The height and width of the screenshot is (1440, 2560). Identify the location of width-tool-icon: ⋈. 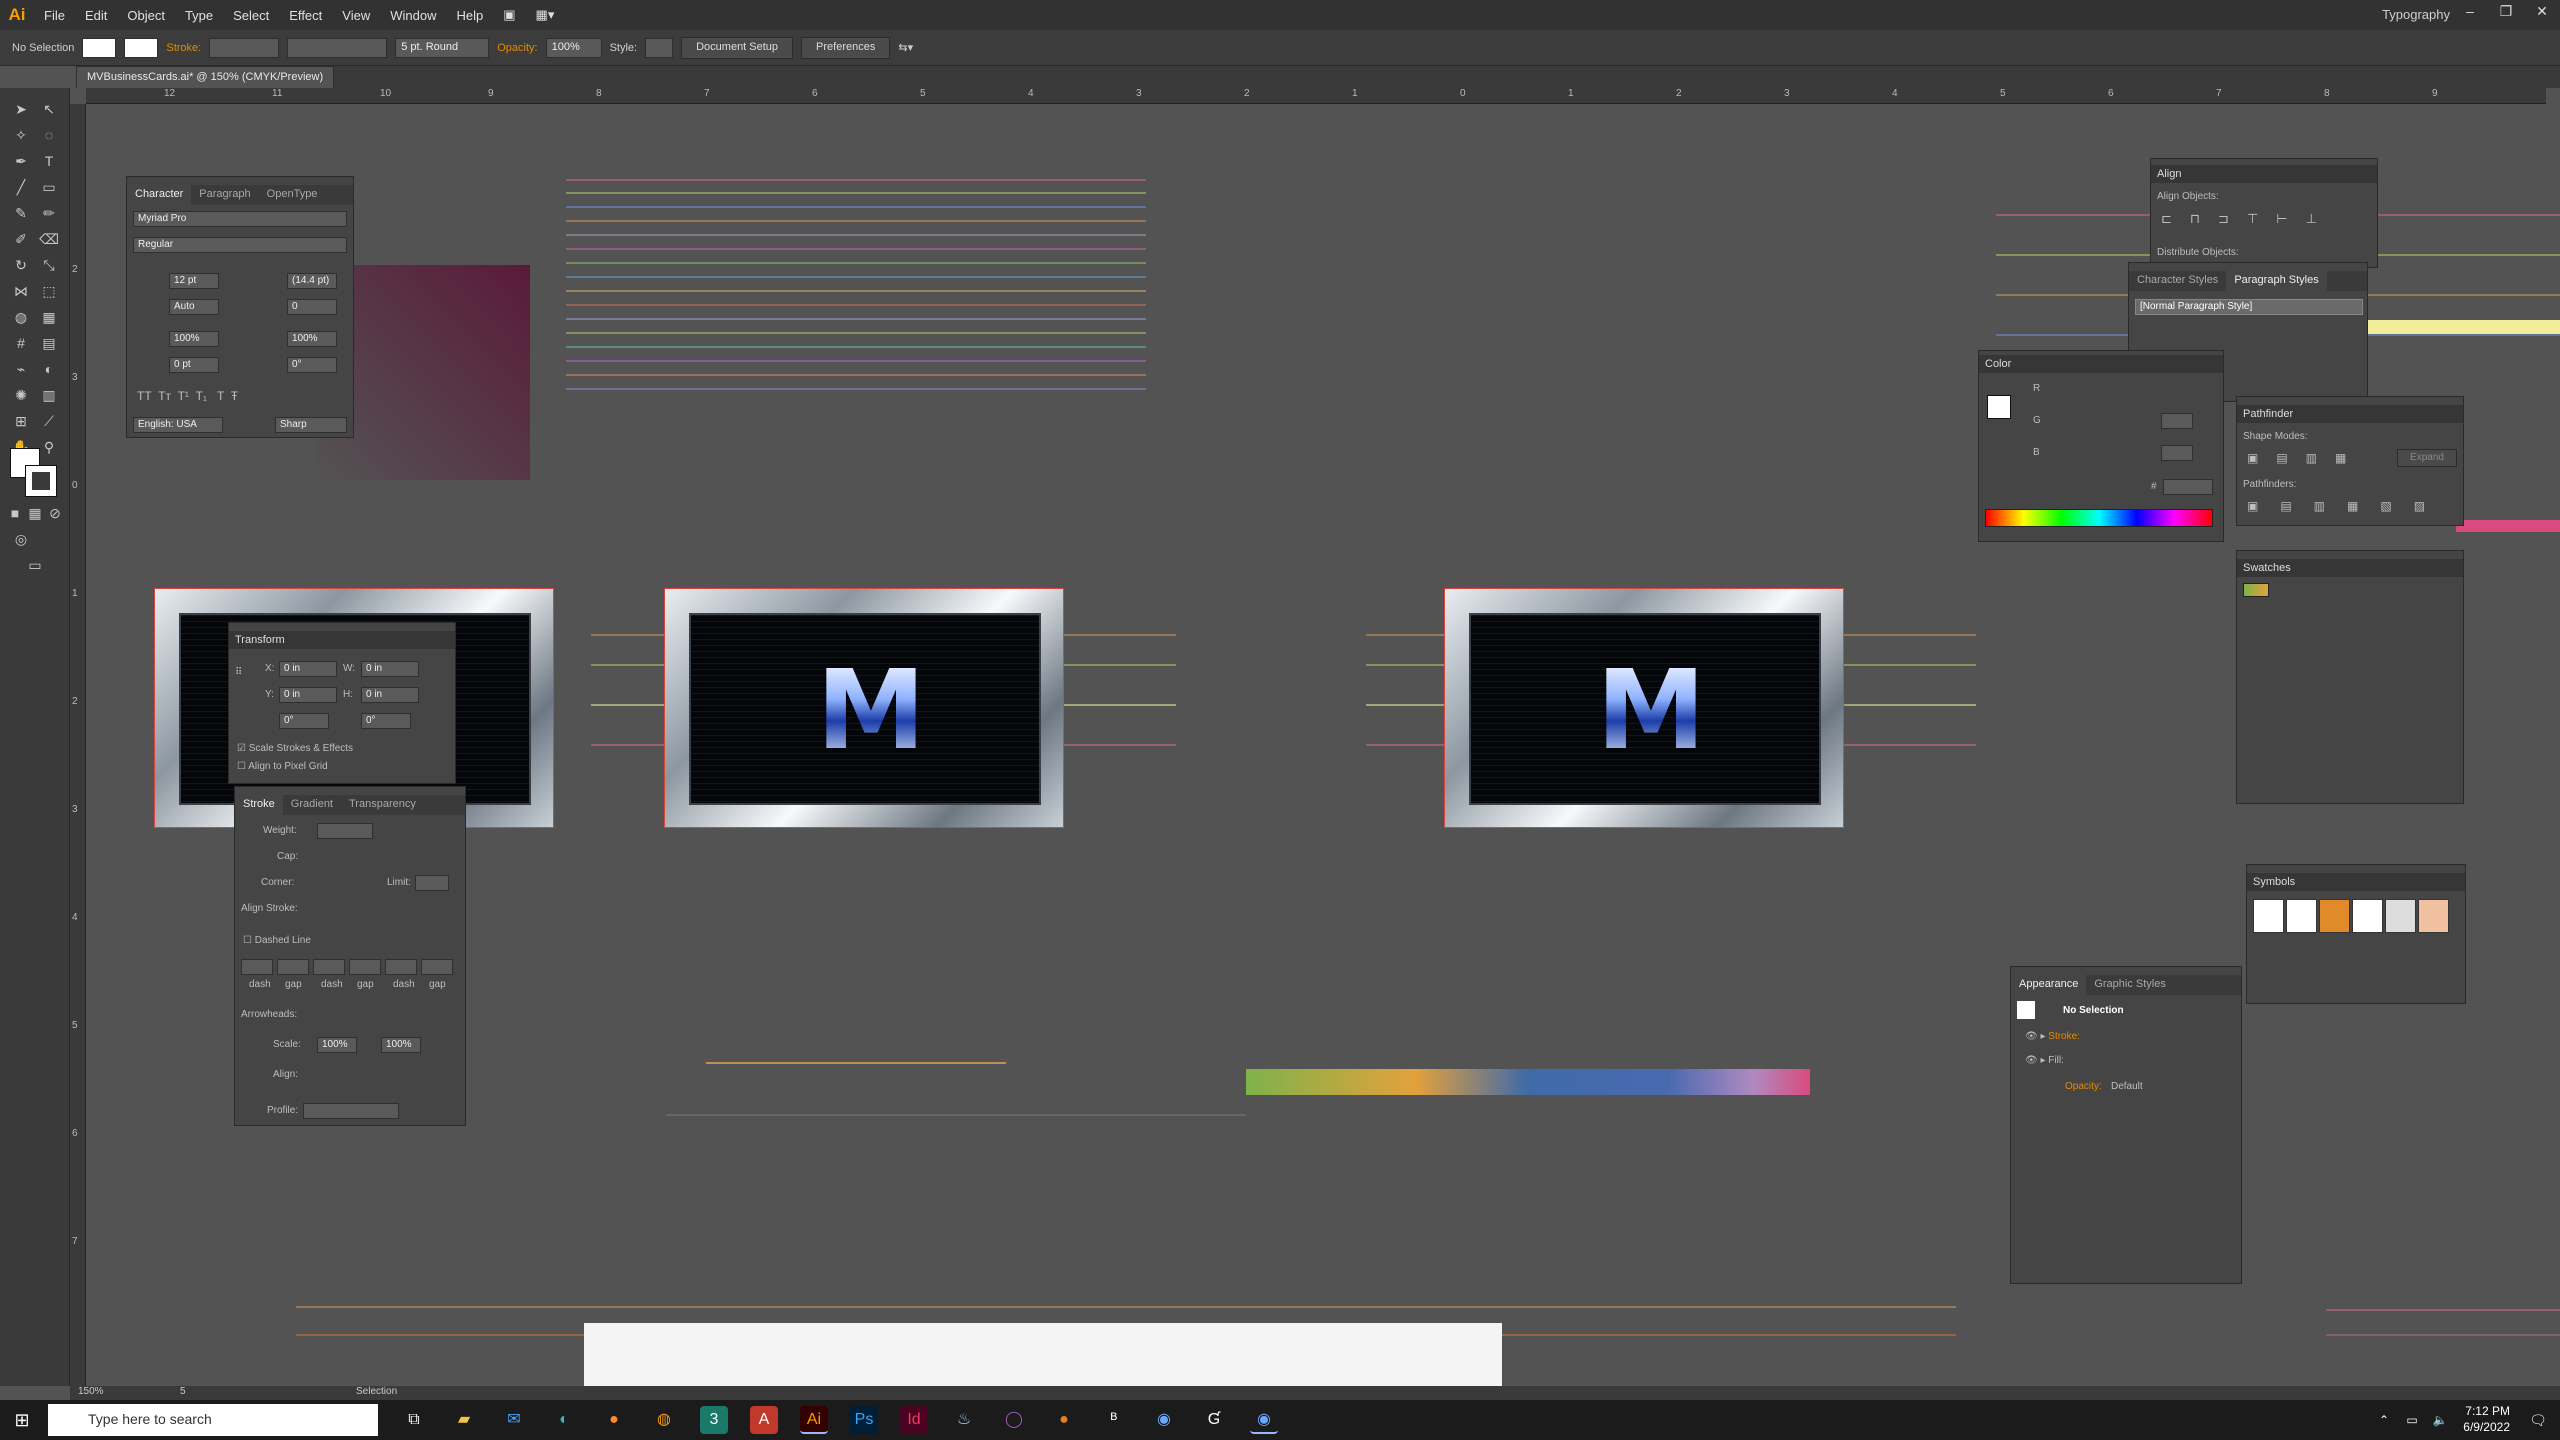
(21, 291).